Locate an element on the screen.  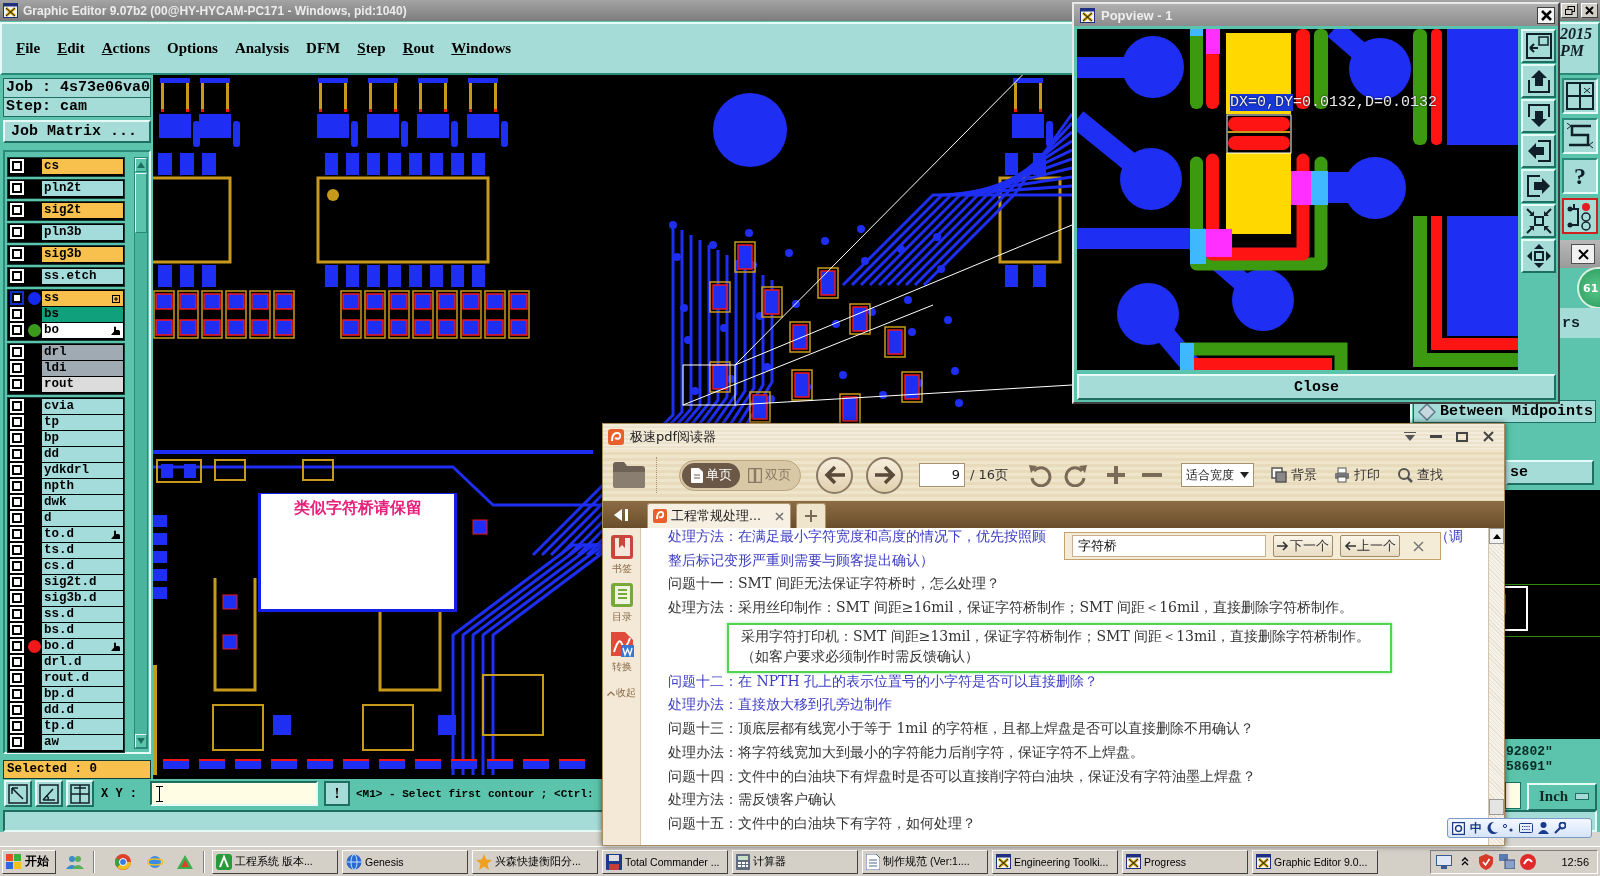
find-previous-button: 上一个 is located at coordinates (1370, 546).